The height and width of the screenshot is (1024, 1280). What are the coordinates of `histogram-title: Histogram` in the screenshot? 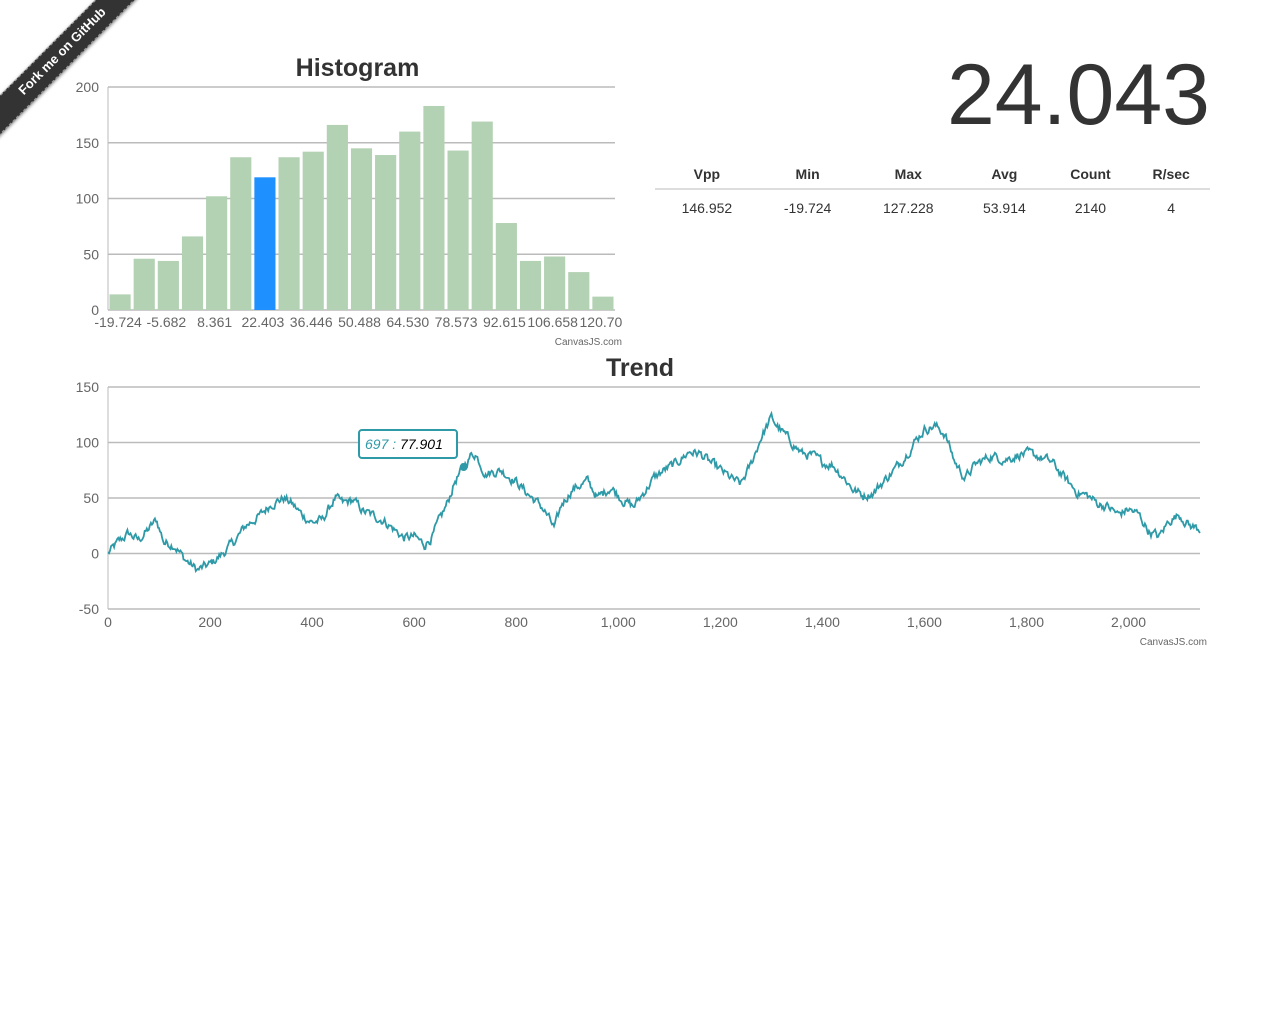 It's located at (358, 68).